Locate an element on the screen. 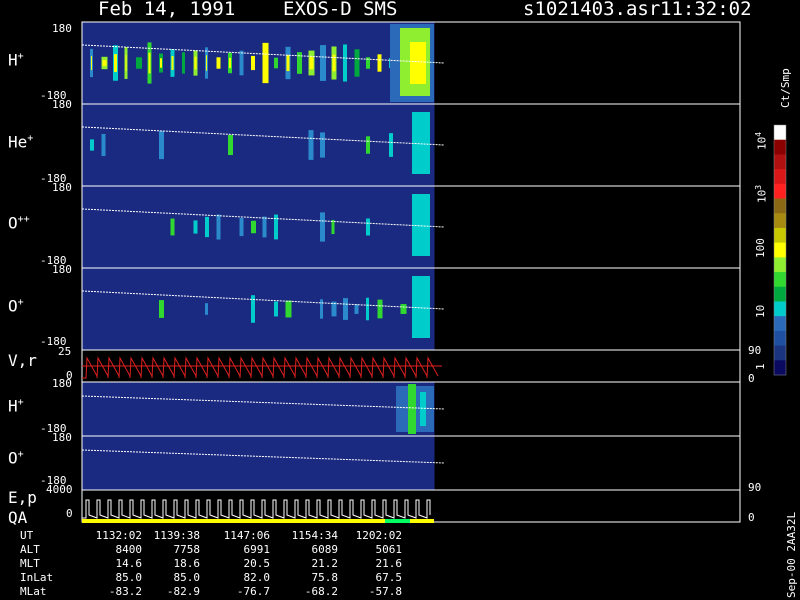 This screenshot has width=800, height=600. header-time: 11:32:02 is located at coordinates (706, 10).